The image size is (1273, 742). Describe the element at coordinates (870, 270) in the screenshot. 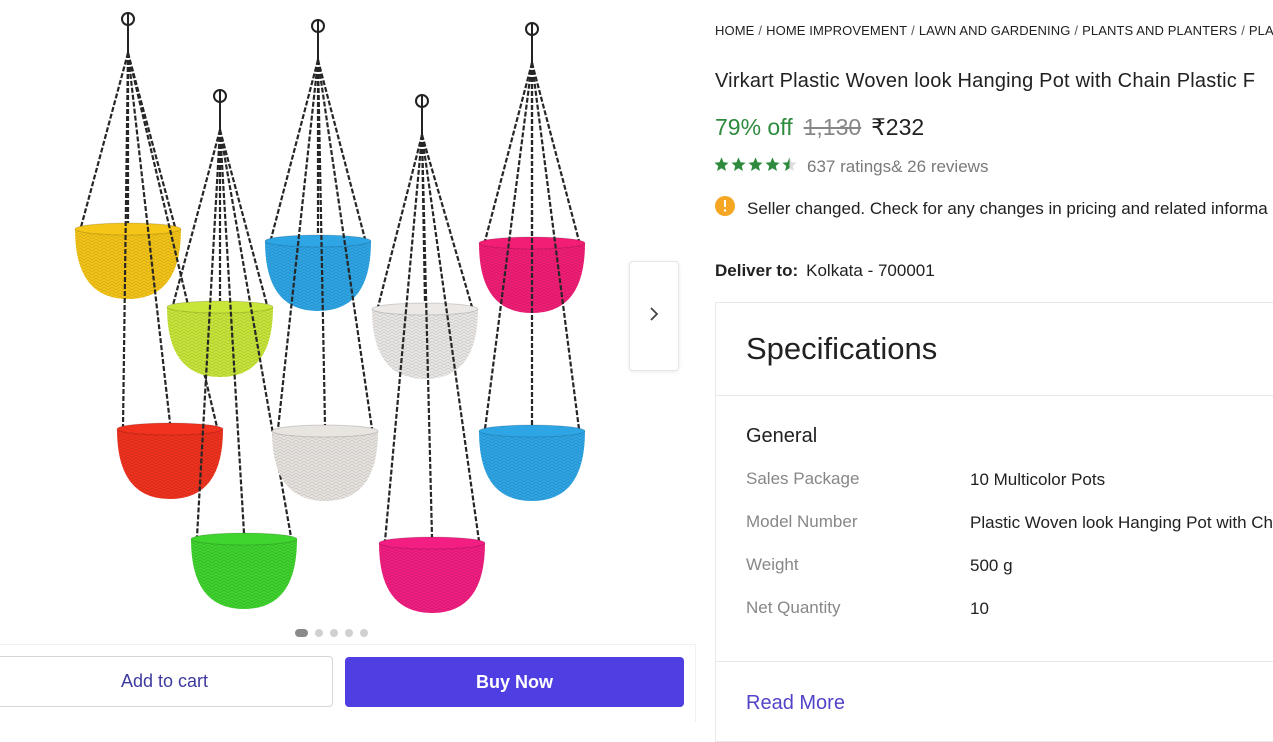

I see `delivery-pincode: Kolkata - 700001` at that location.